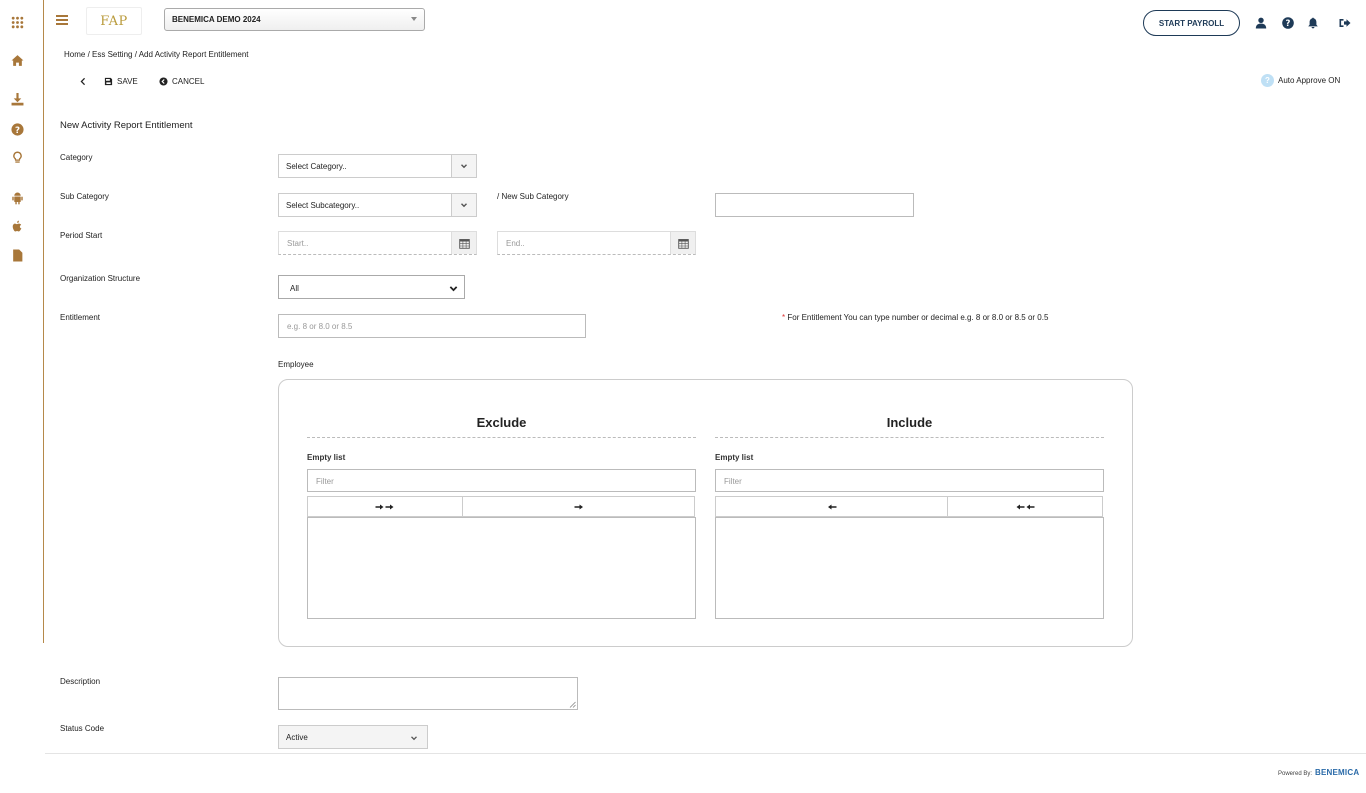  I want to click on company-logo: FAP, so click(114, 21).